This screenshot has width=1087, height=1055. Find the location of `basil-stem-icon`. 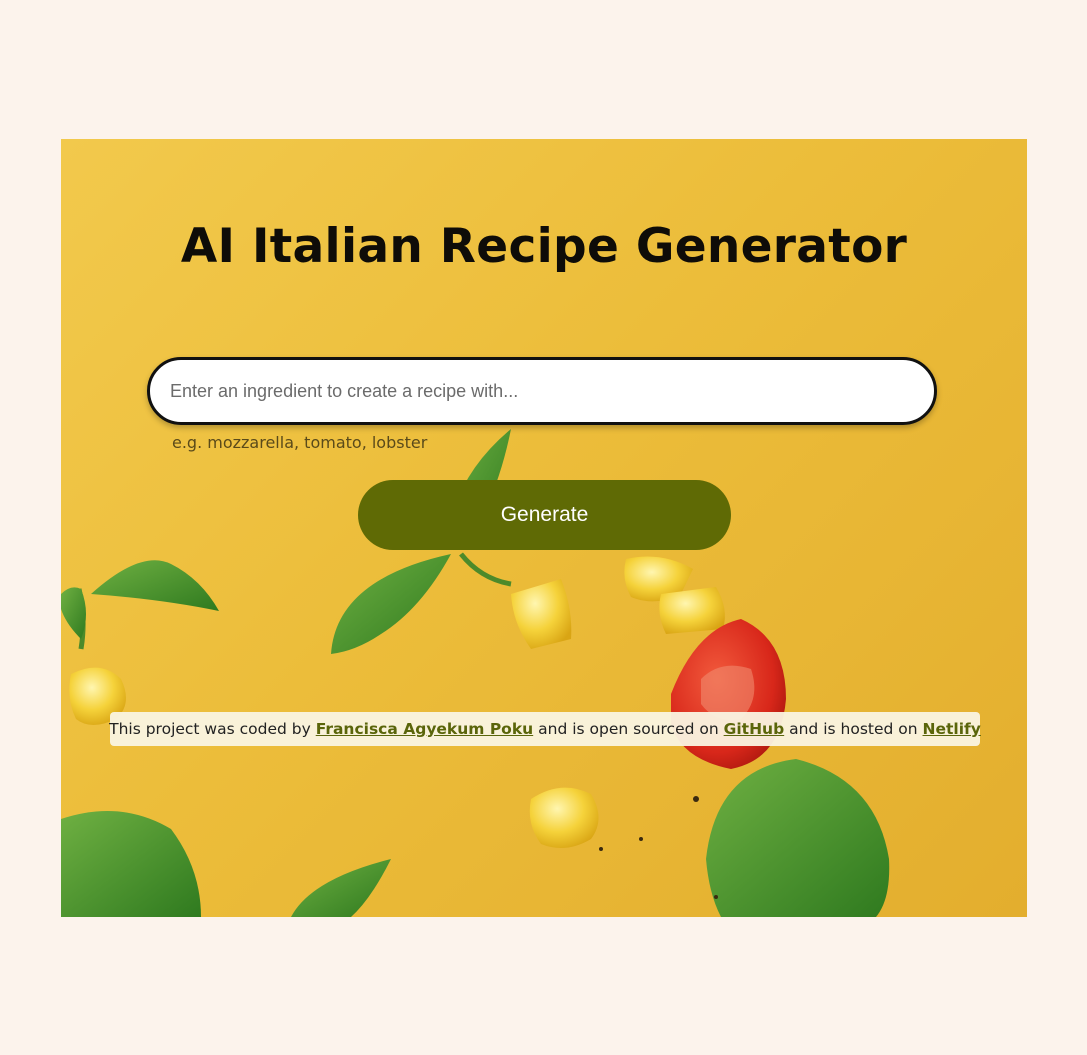

basil-stem-icon is located at coordinates (485, 569).